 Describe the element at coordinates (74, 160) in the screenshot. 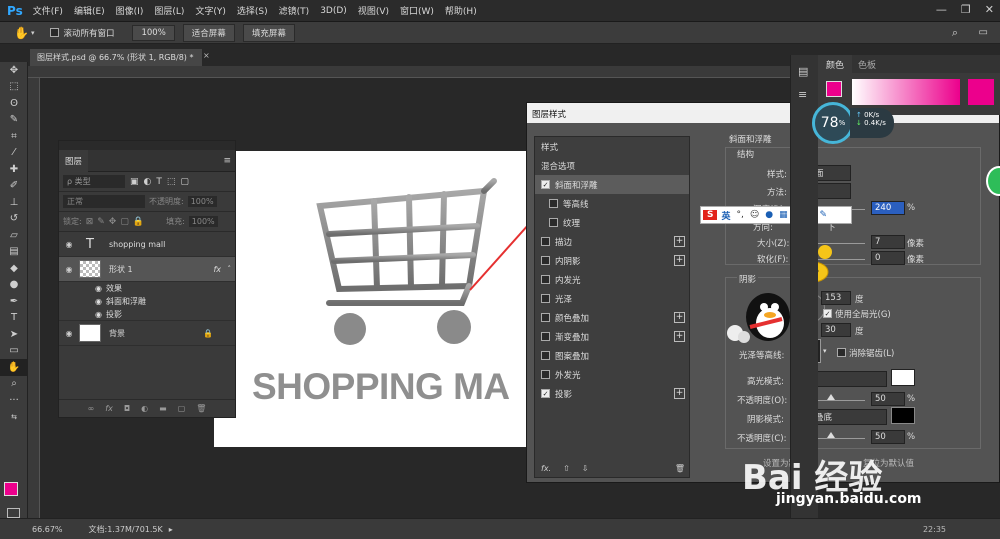

I see `layers-tab: 图层` at that location.